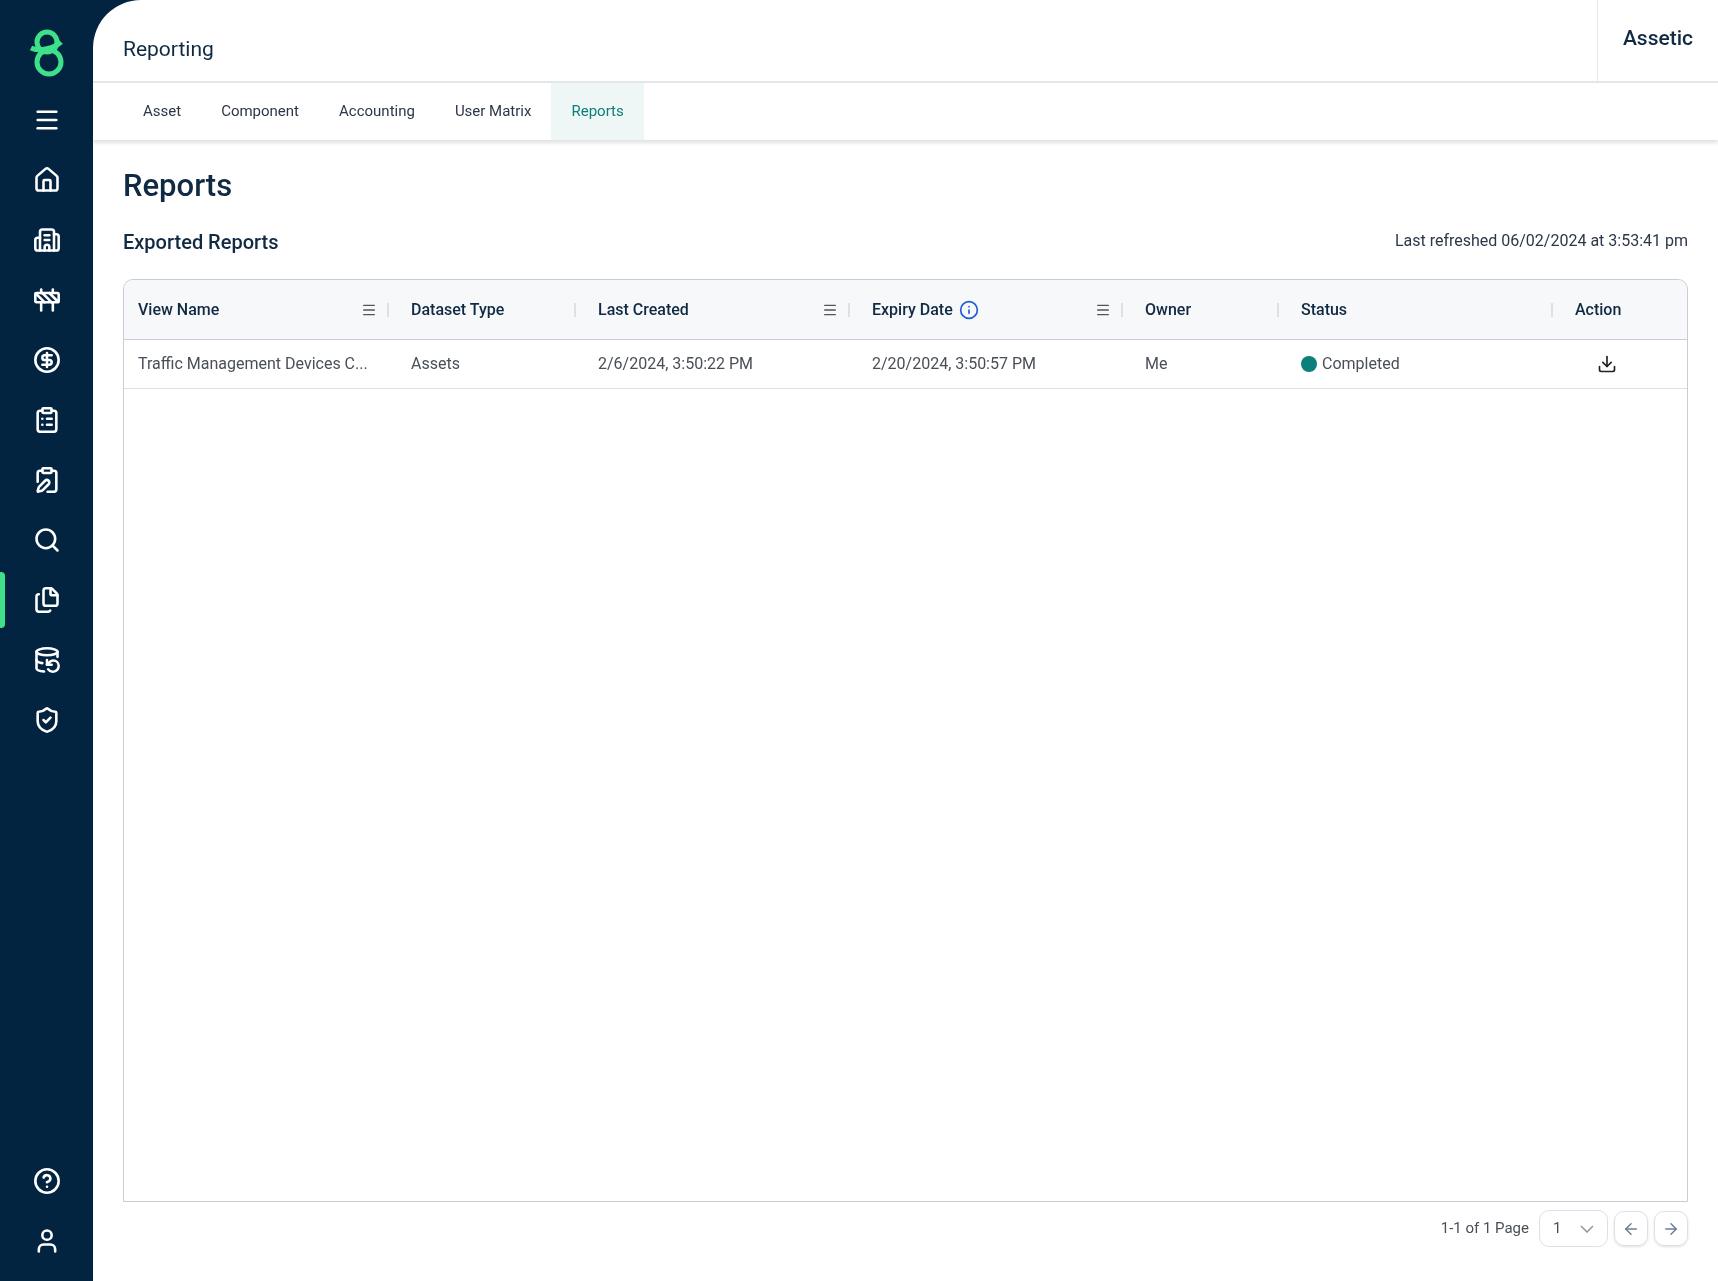  Describe the element at coordinates (493, 111) in the screenshot. I see `tab: User Matrix` at that location.